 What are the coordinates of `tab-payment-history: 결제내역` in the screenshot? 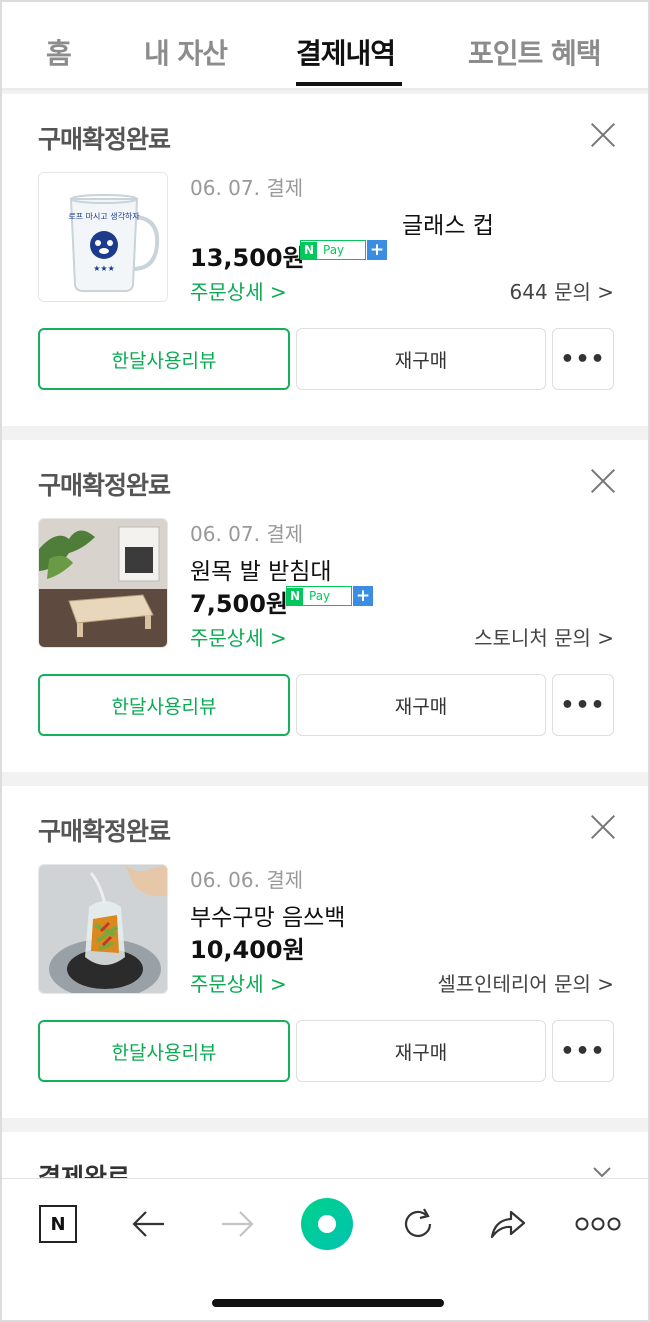 It's located at (346, 52).